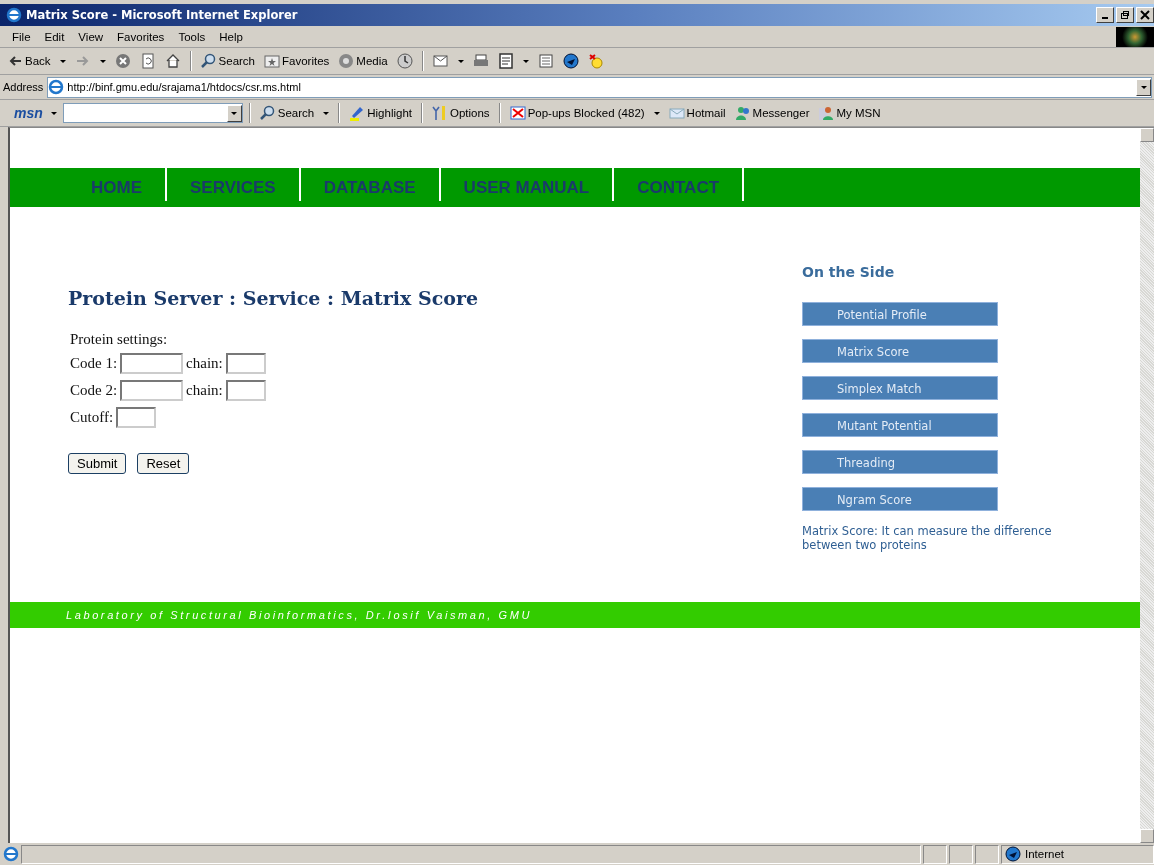 Image resolution: width=1154 pixels, height=865 pixels. I want to click on smiley-icon, so click(595, 61).